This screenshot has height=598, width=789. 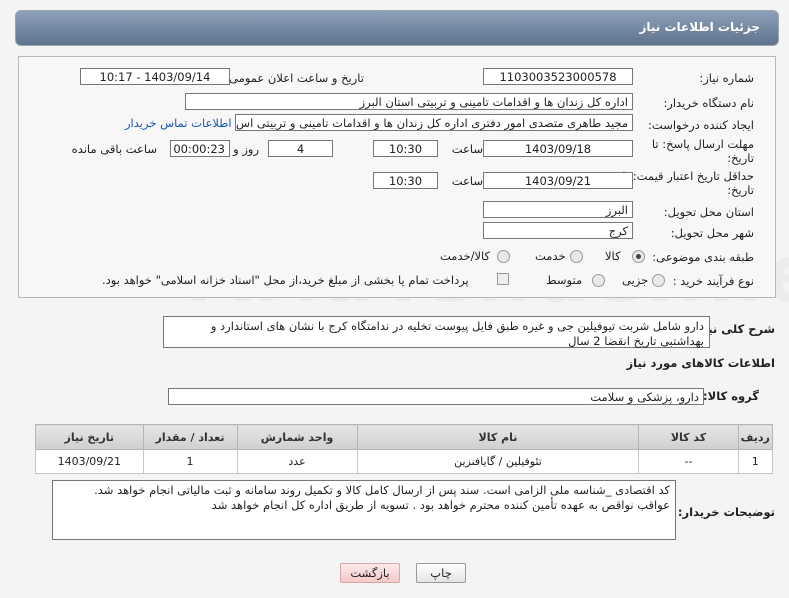 What do you see at coordinates (688, 461) in the screenshot?
I see `cell-goods-code: --` at bounding box center [688, 461].